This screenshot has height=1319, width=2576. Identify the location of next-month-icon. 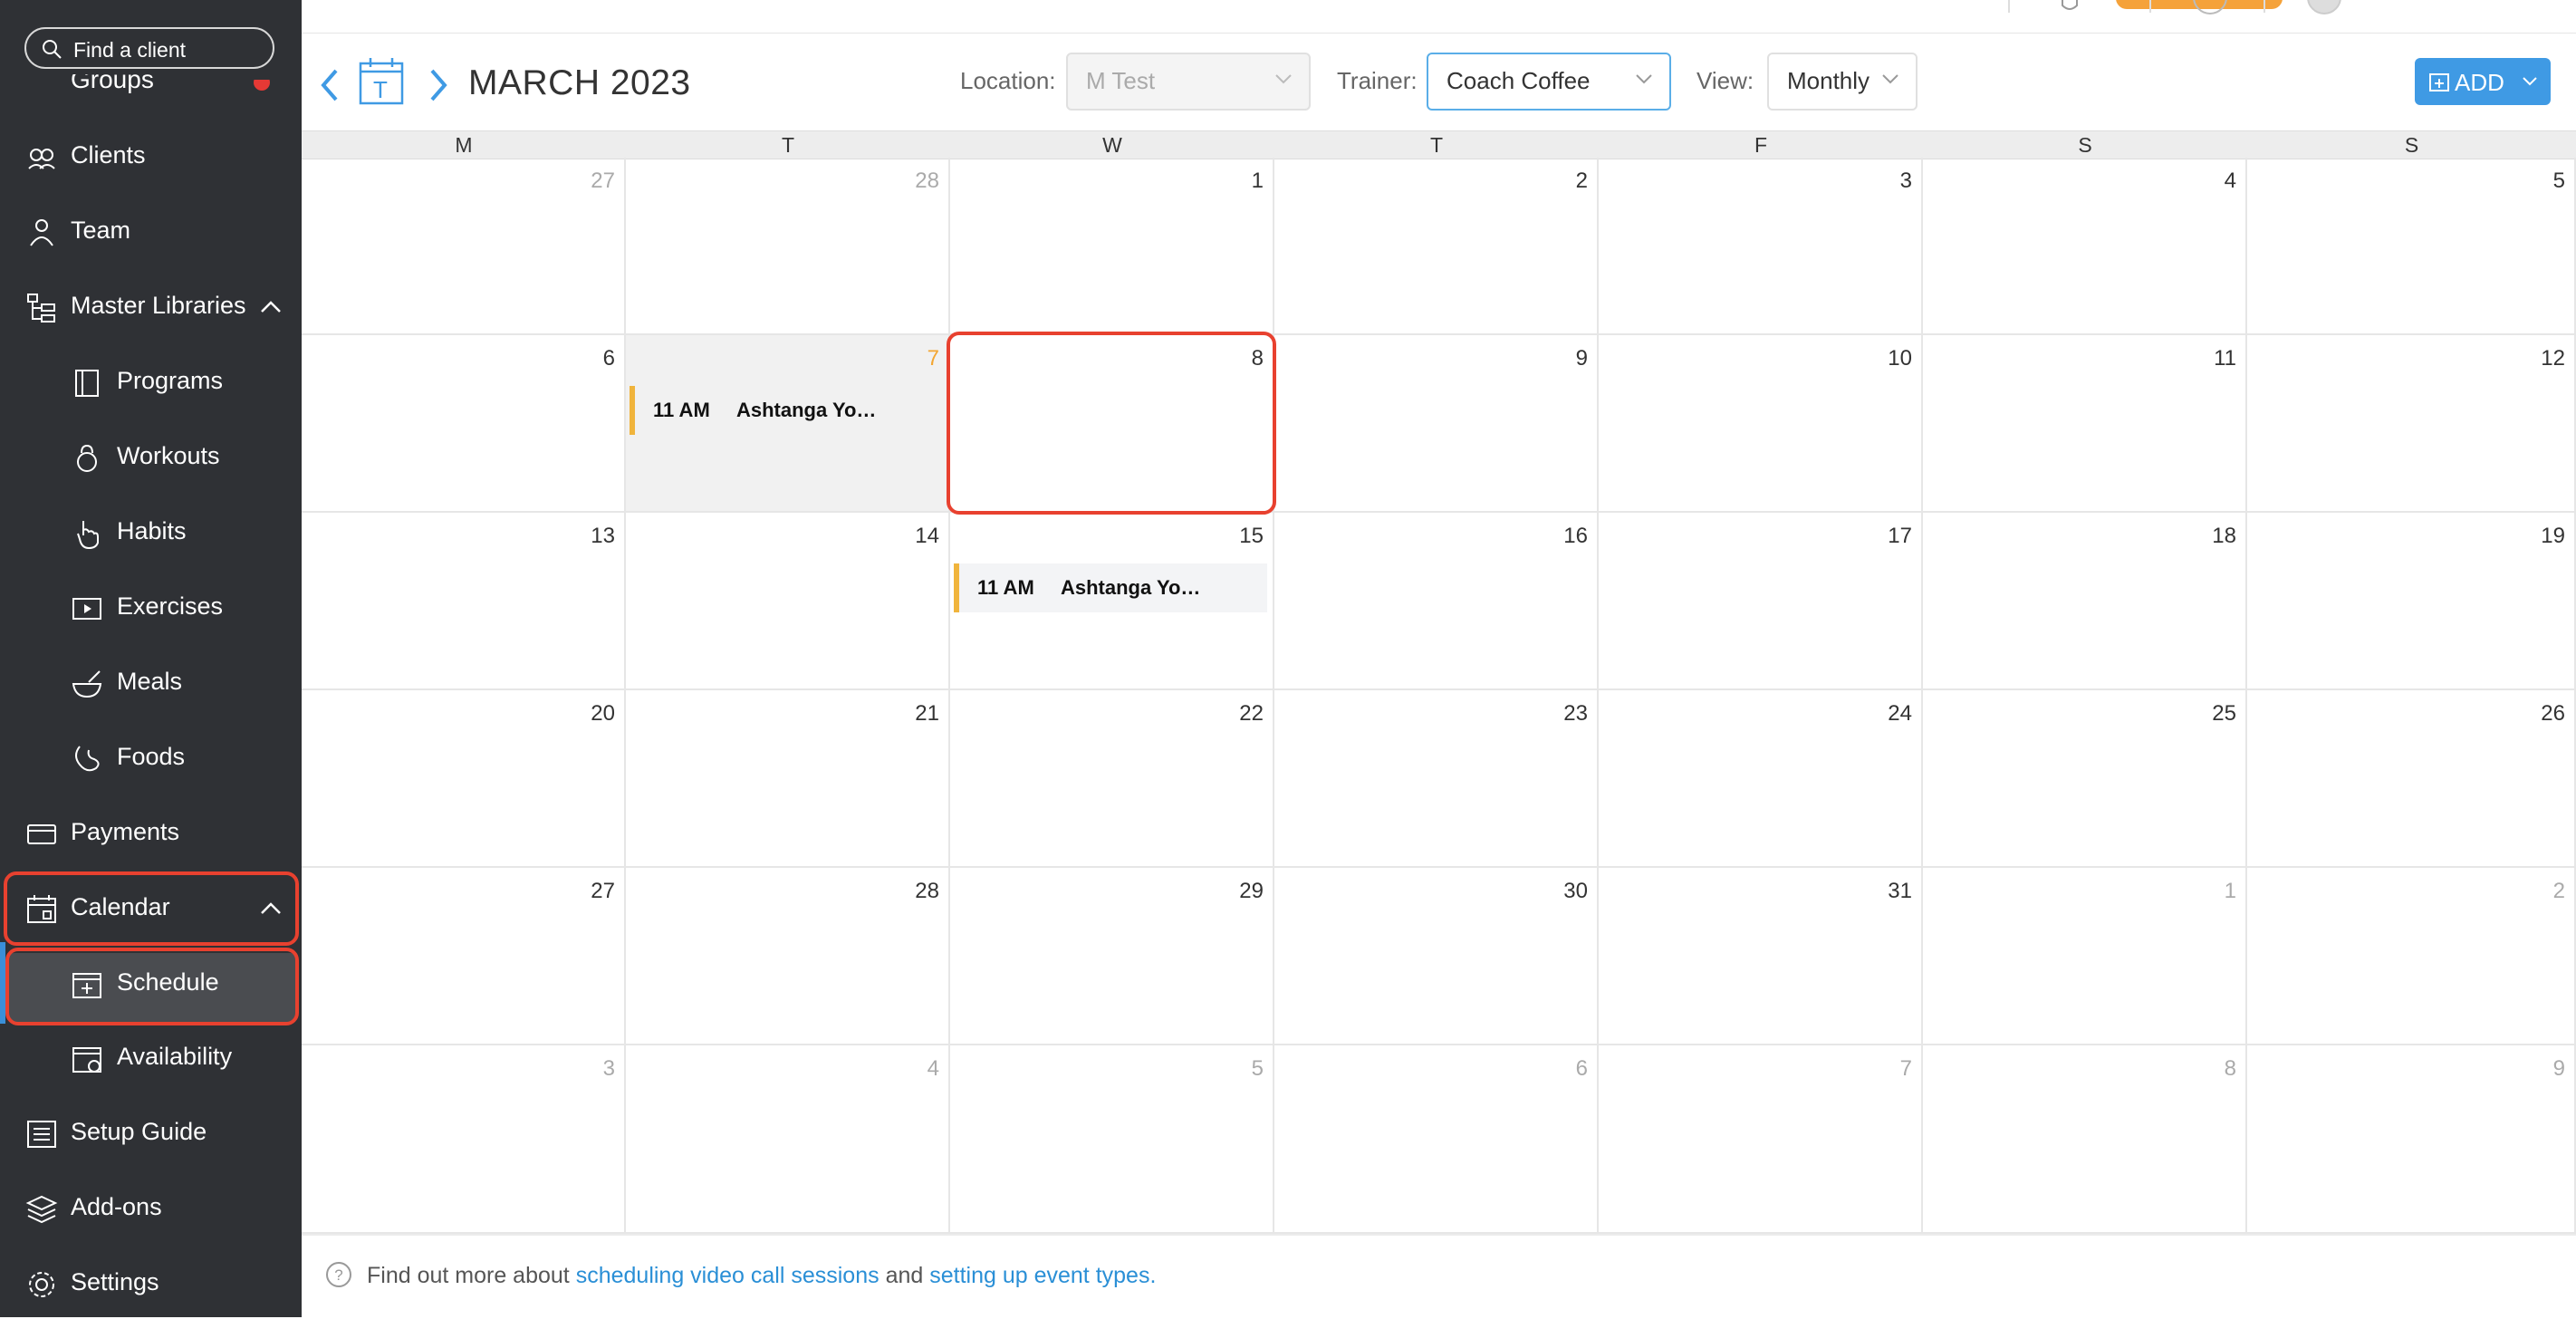
(438, 85).